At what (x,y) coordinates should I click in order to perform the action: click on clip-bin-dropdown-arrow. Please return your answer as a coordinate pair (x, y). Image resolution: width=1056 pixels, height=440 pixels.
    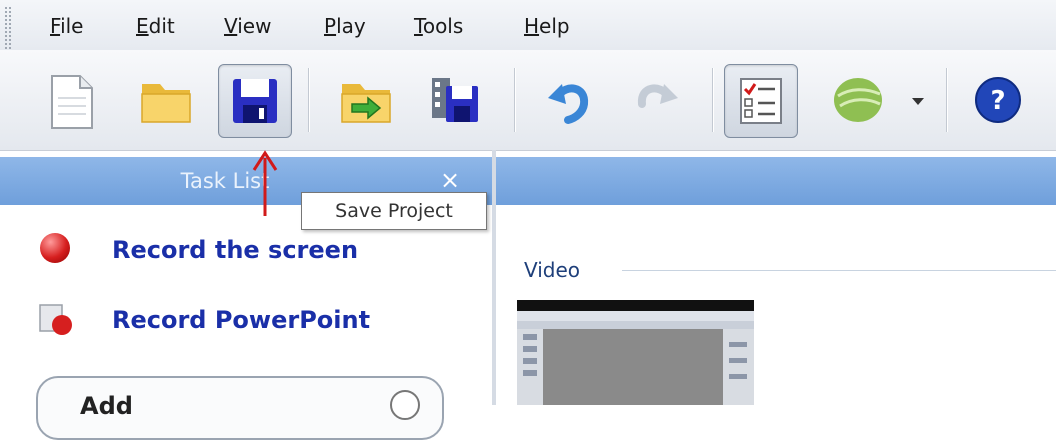
    Looking at the image, I should click on (918, 101).